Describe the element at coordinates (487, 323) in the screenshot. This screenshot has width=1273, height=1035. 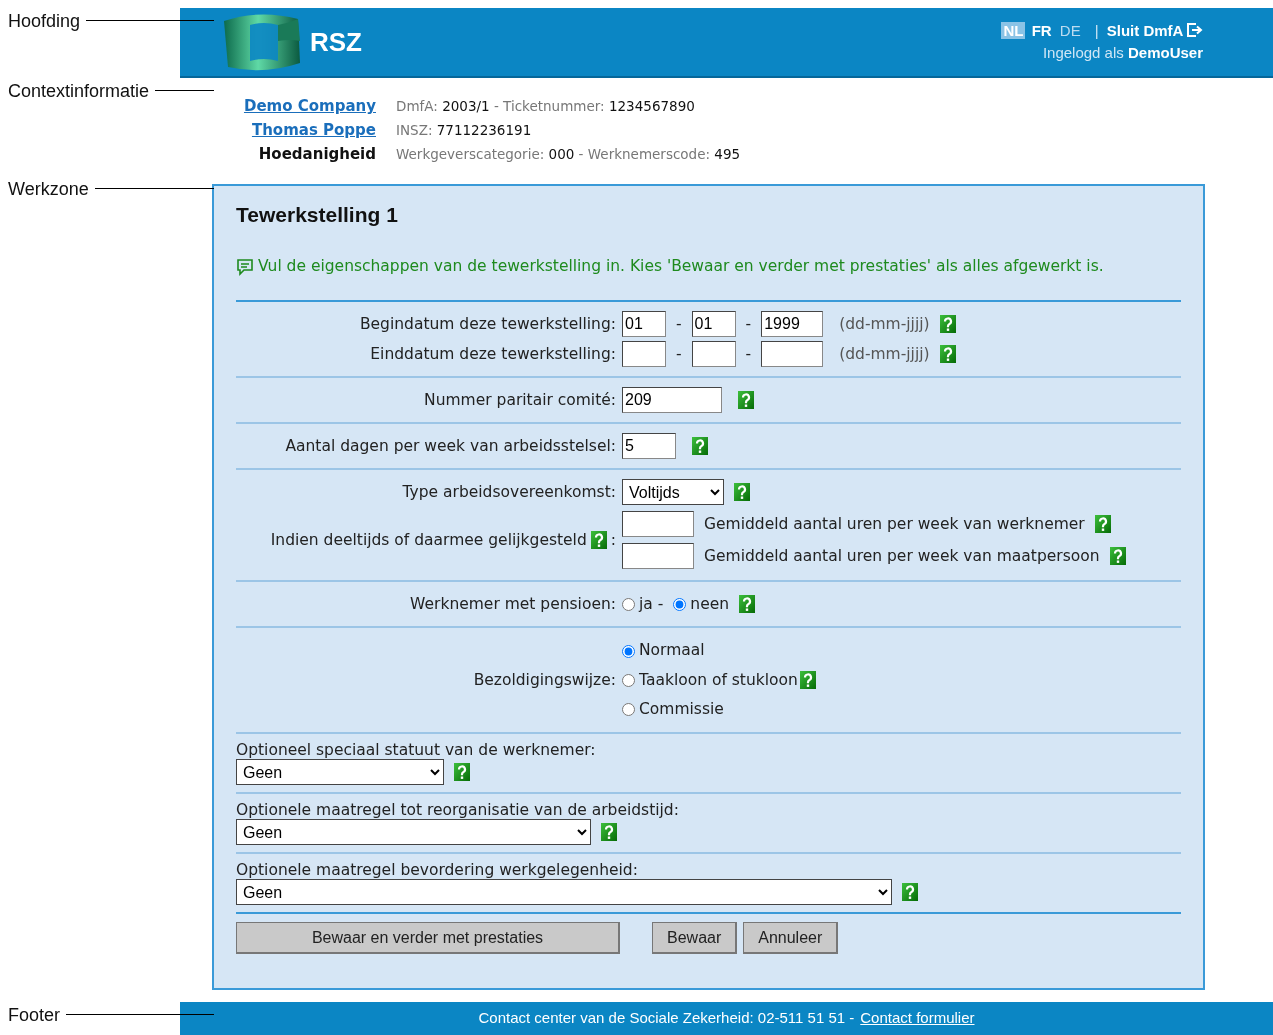
I see `field-label: Begindatum deze tewerkstelling:` at that location.